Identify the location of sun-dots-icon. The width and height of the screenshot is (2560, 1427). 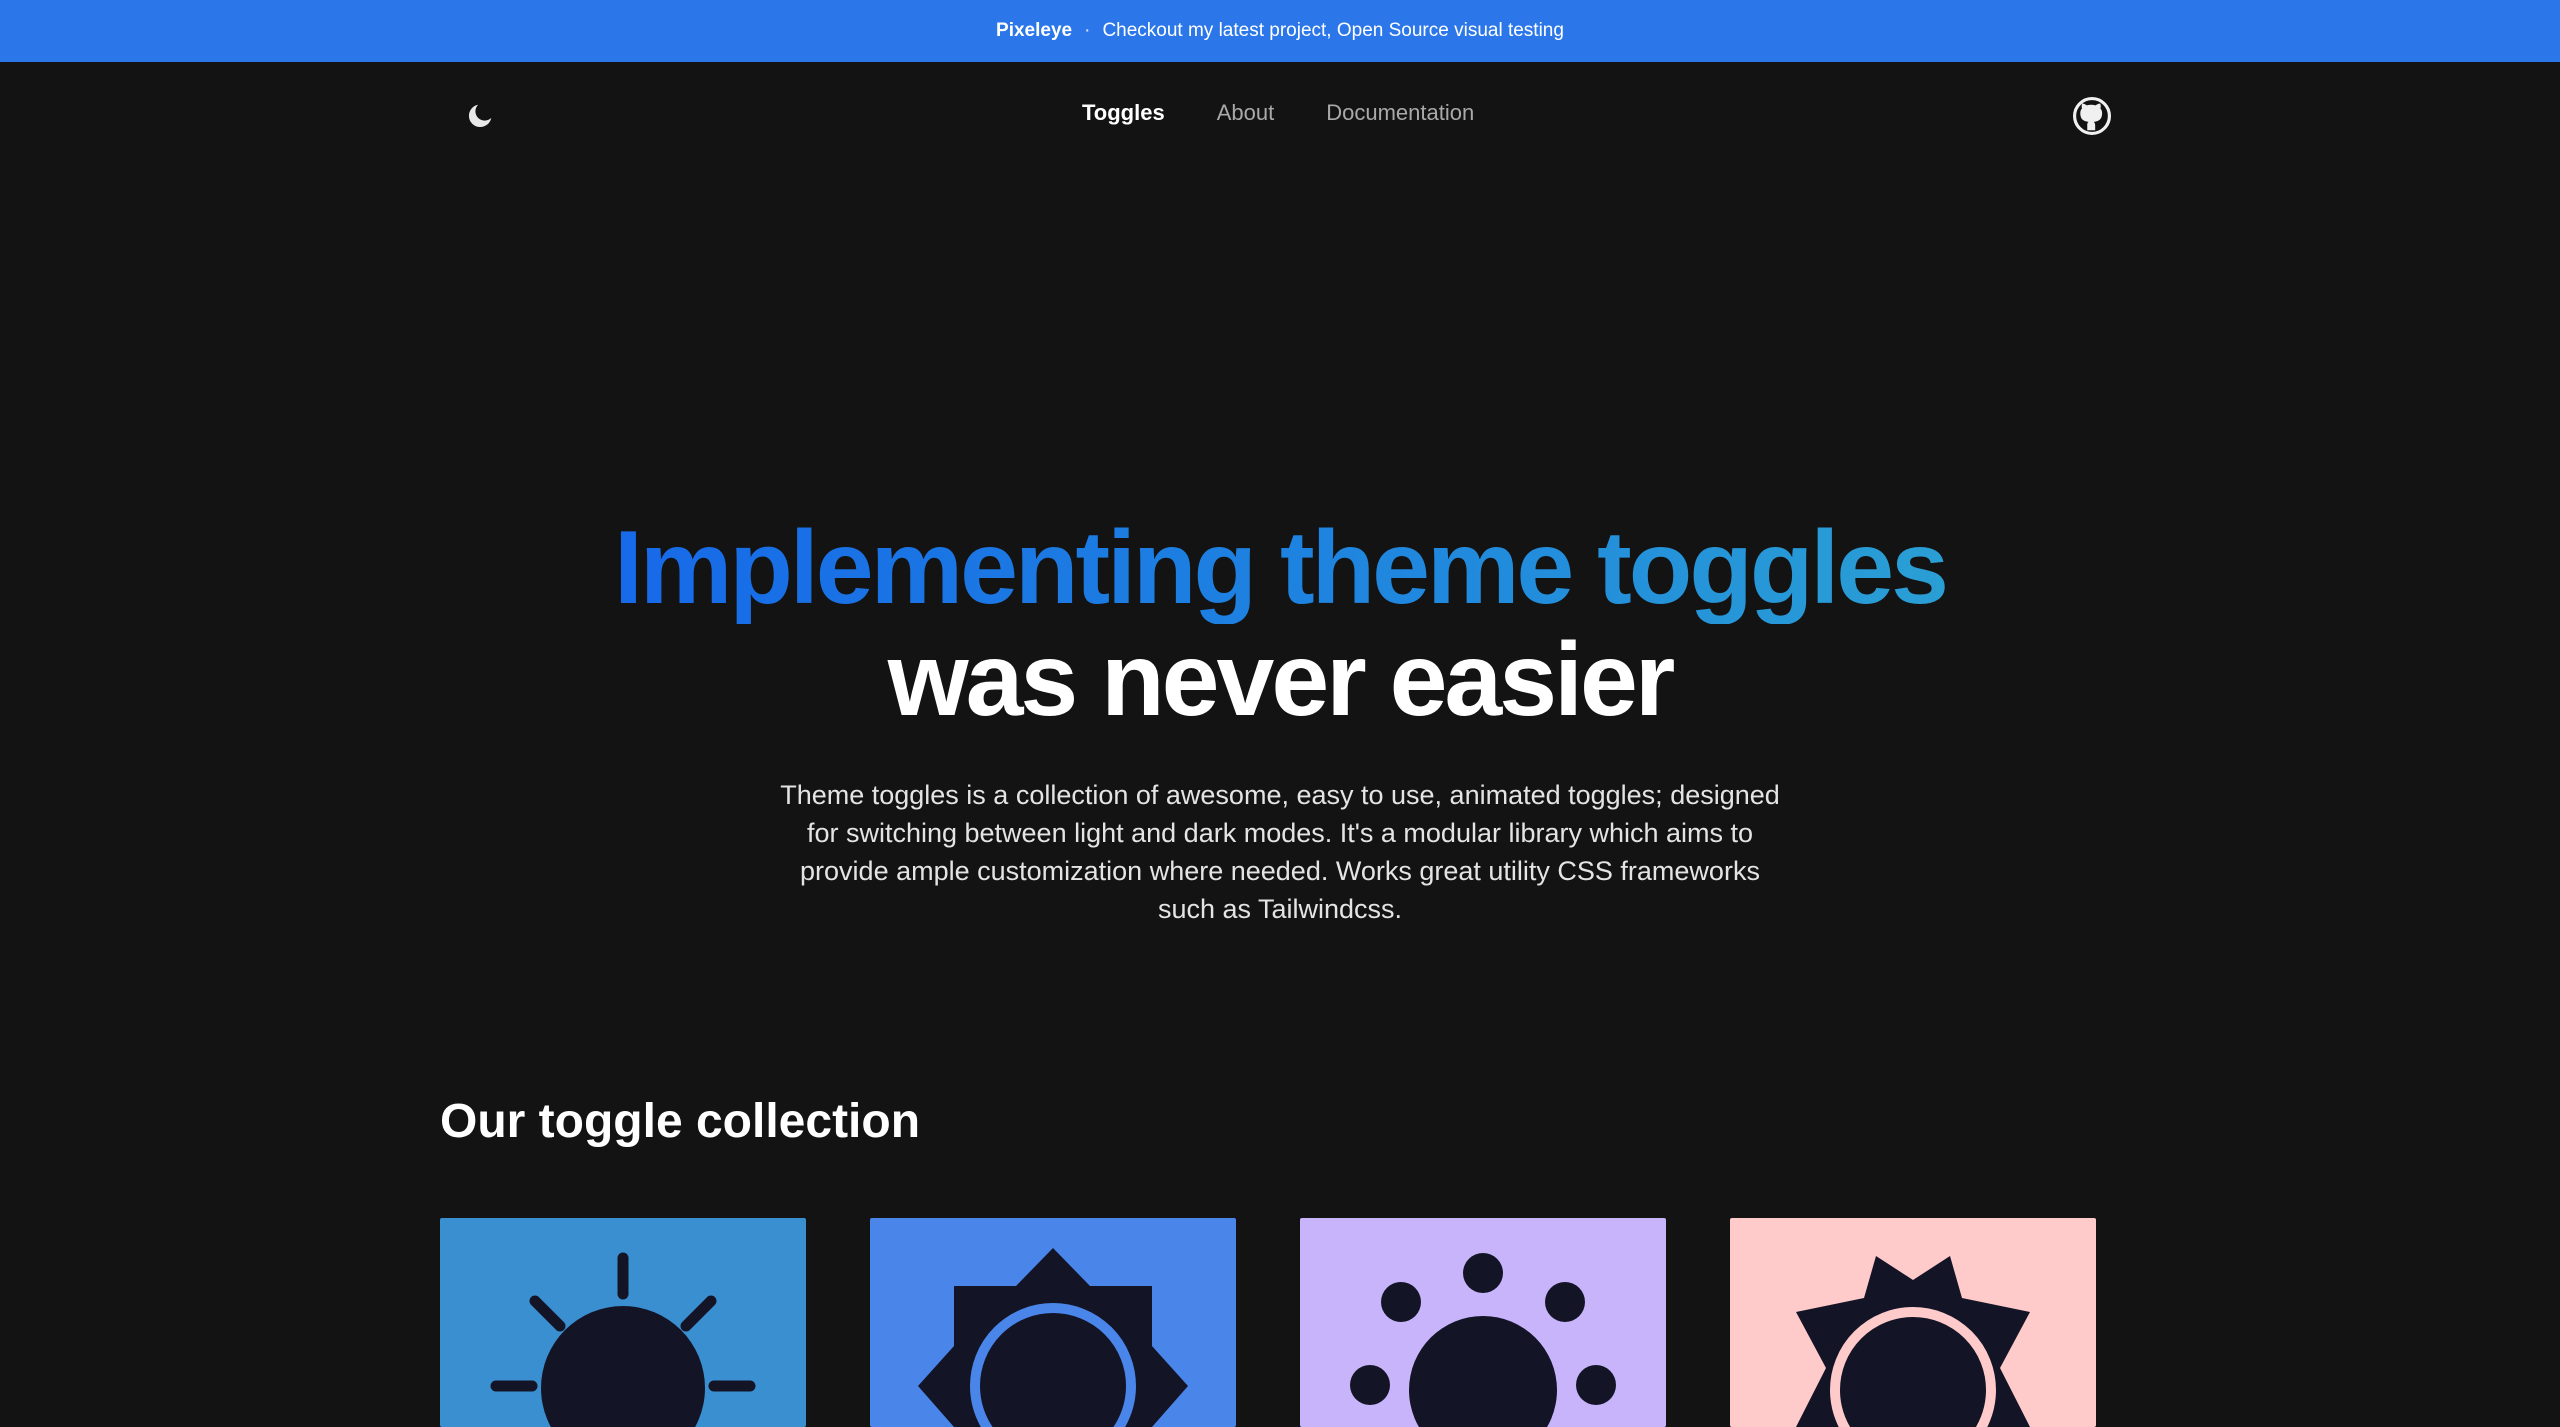
(1483, 1340).